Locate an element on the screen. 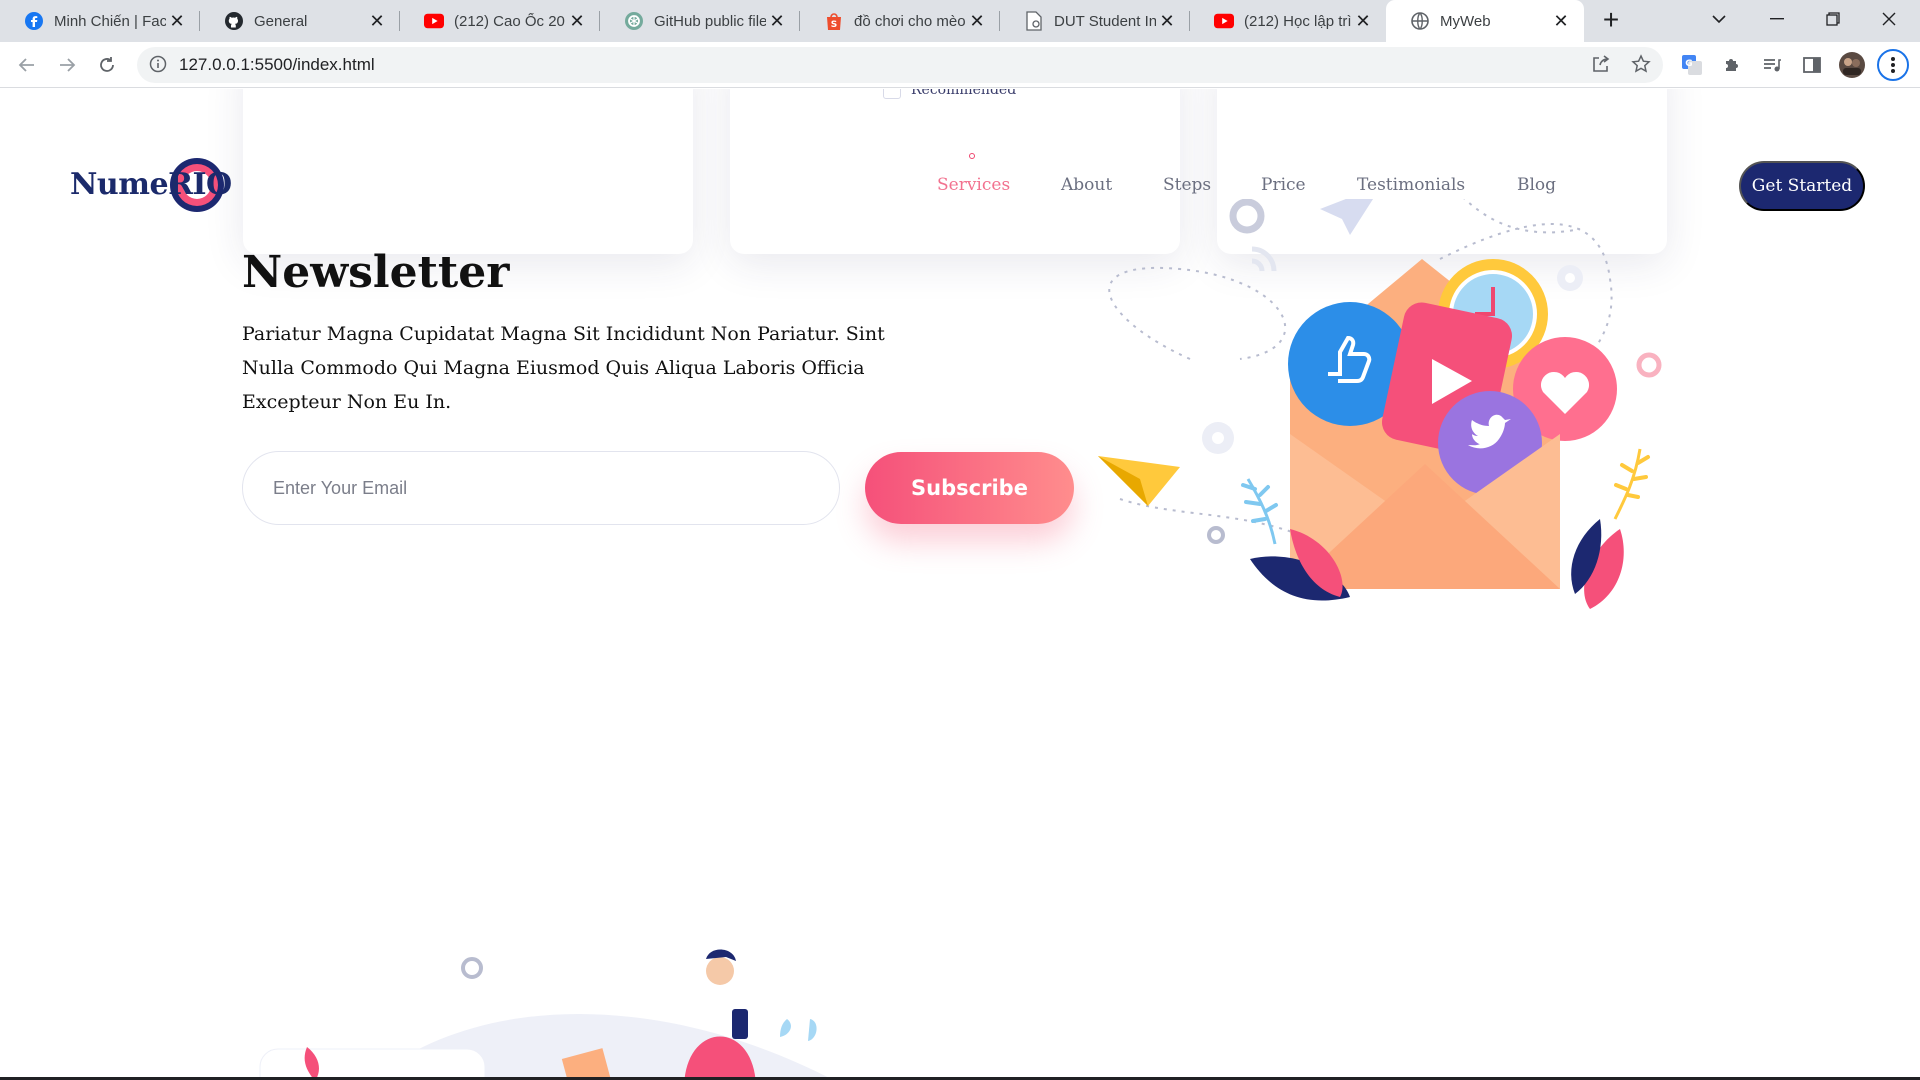  reload-button is located at coordinates (107, 65).